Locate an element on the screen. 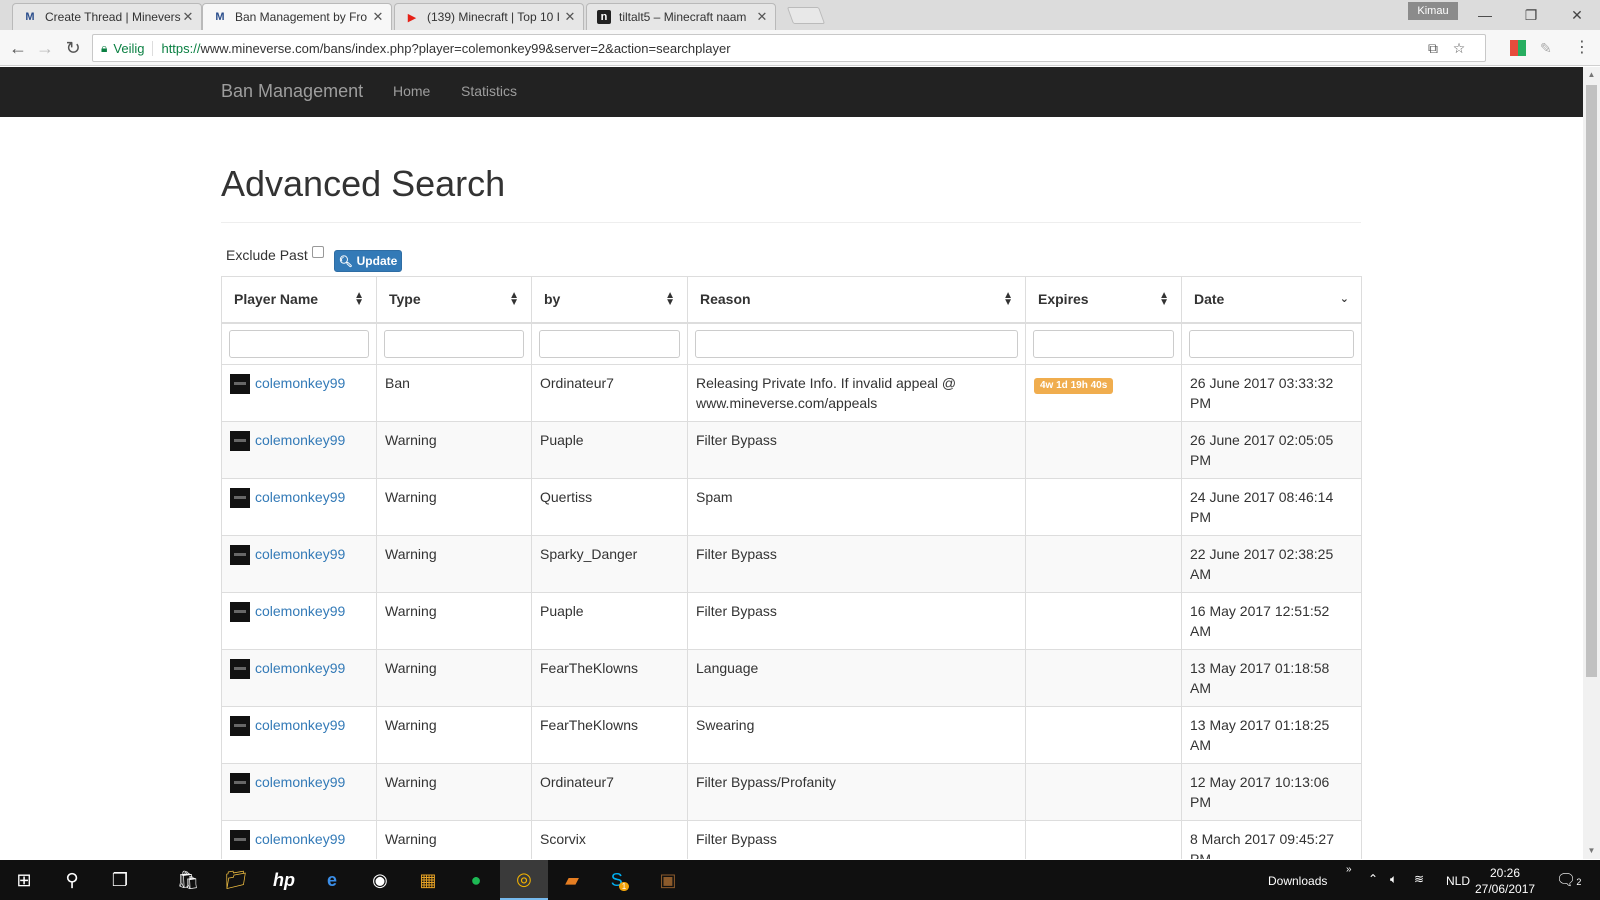 This screenshot has height=900, width=1600. filter-cell is located at coordinates (1103, 343).